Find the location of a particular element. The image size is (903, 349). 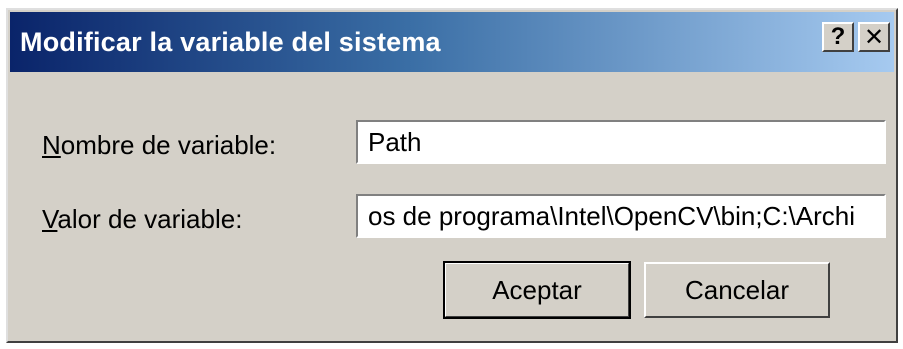

accept-button: Aceptar is located at coordinates (537, 290).